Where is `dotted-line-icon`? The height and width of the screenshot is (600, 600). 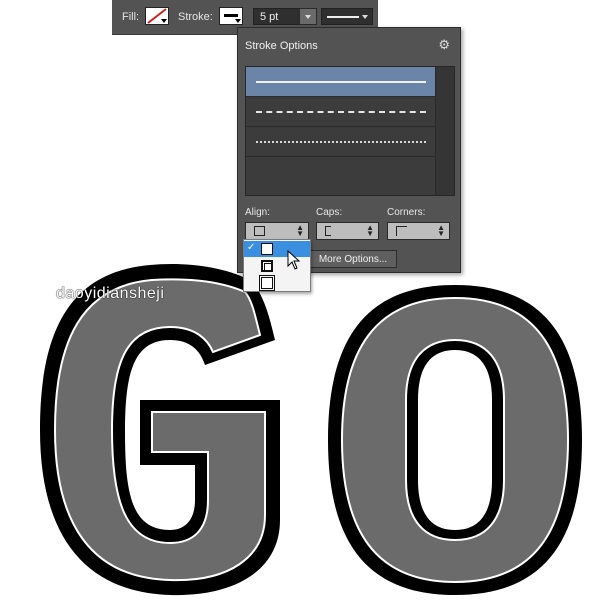 dotted-line-icon is located at coordinates (341, 142).